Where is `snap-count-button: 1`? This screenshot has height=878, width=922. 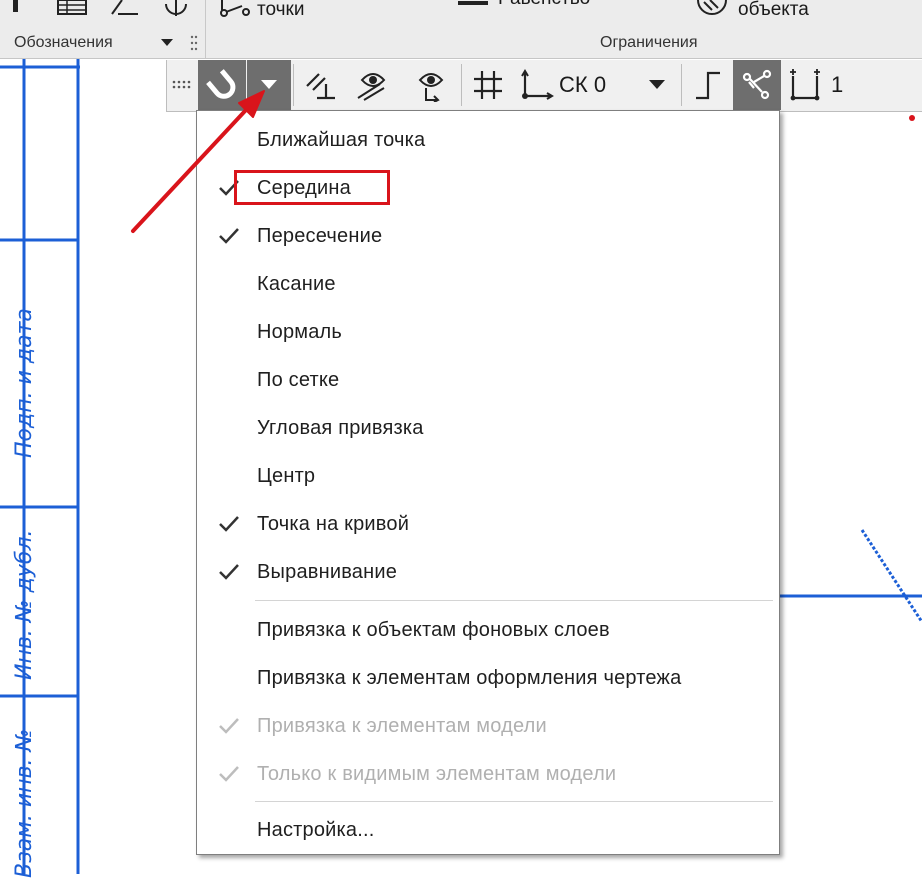
snap-count-button: 1 is located at coordinates (820, 85).